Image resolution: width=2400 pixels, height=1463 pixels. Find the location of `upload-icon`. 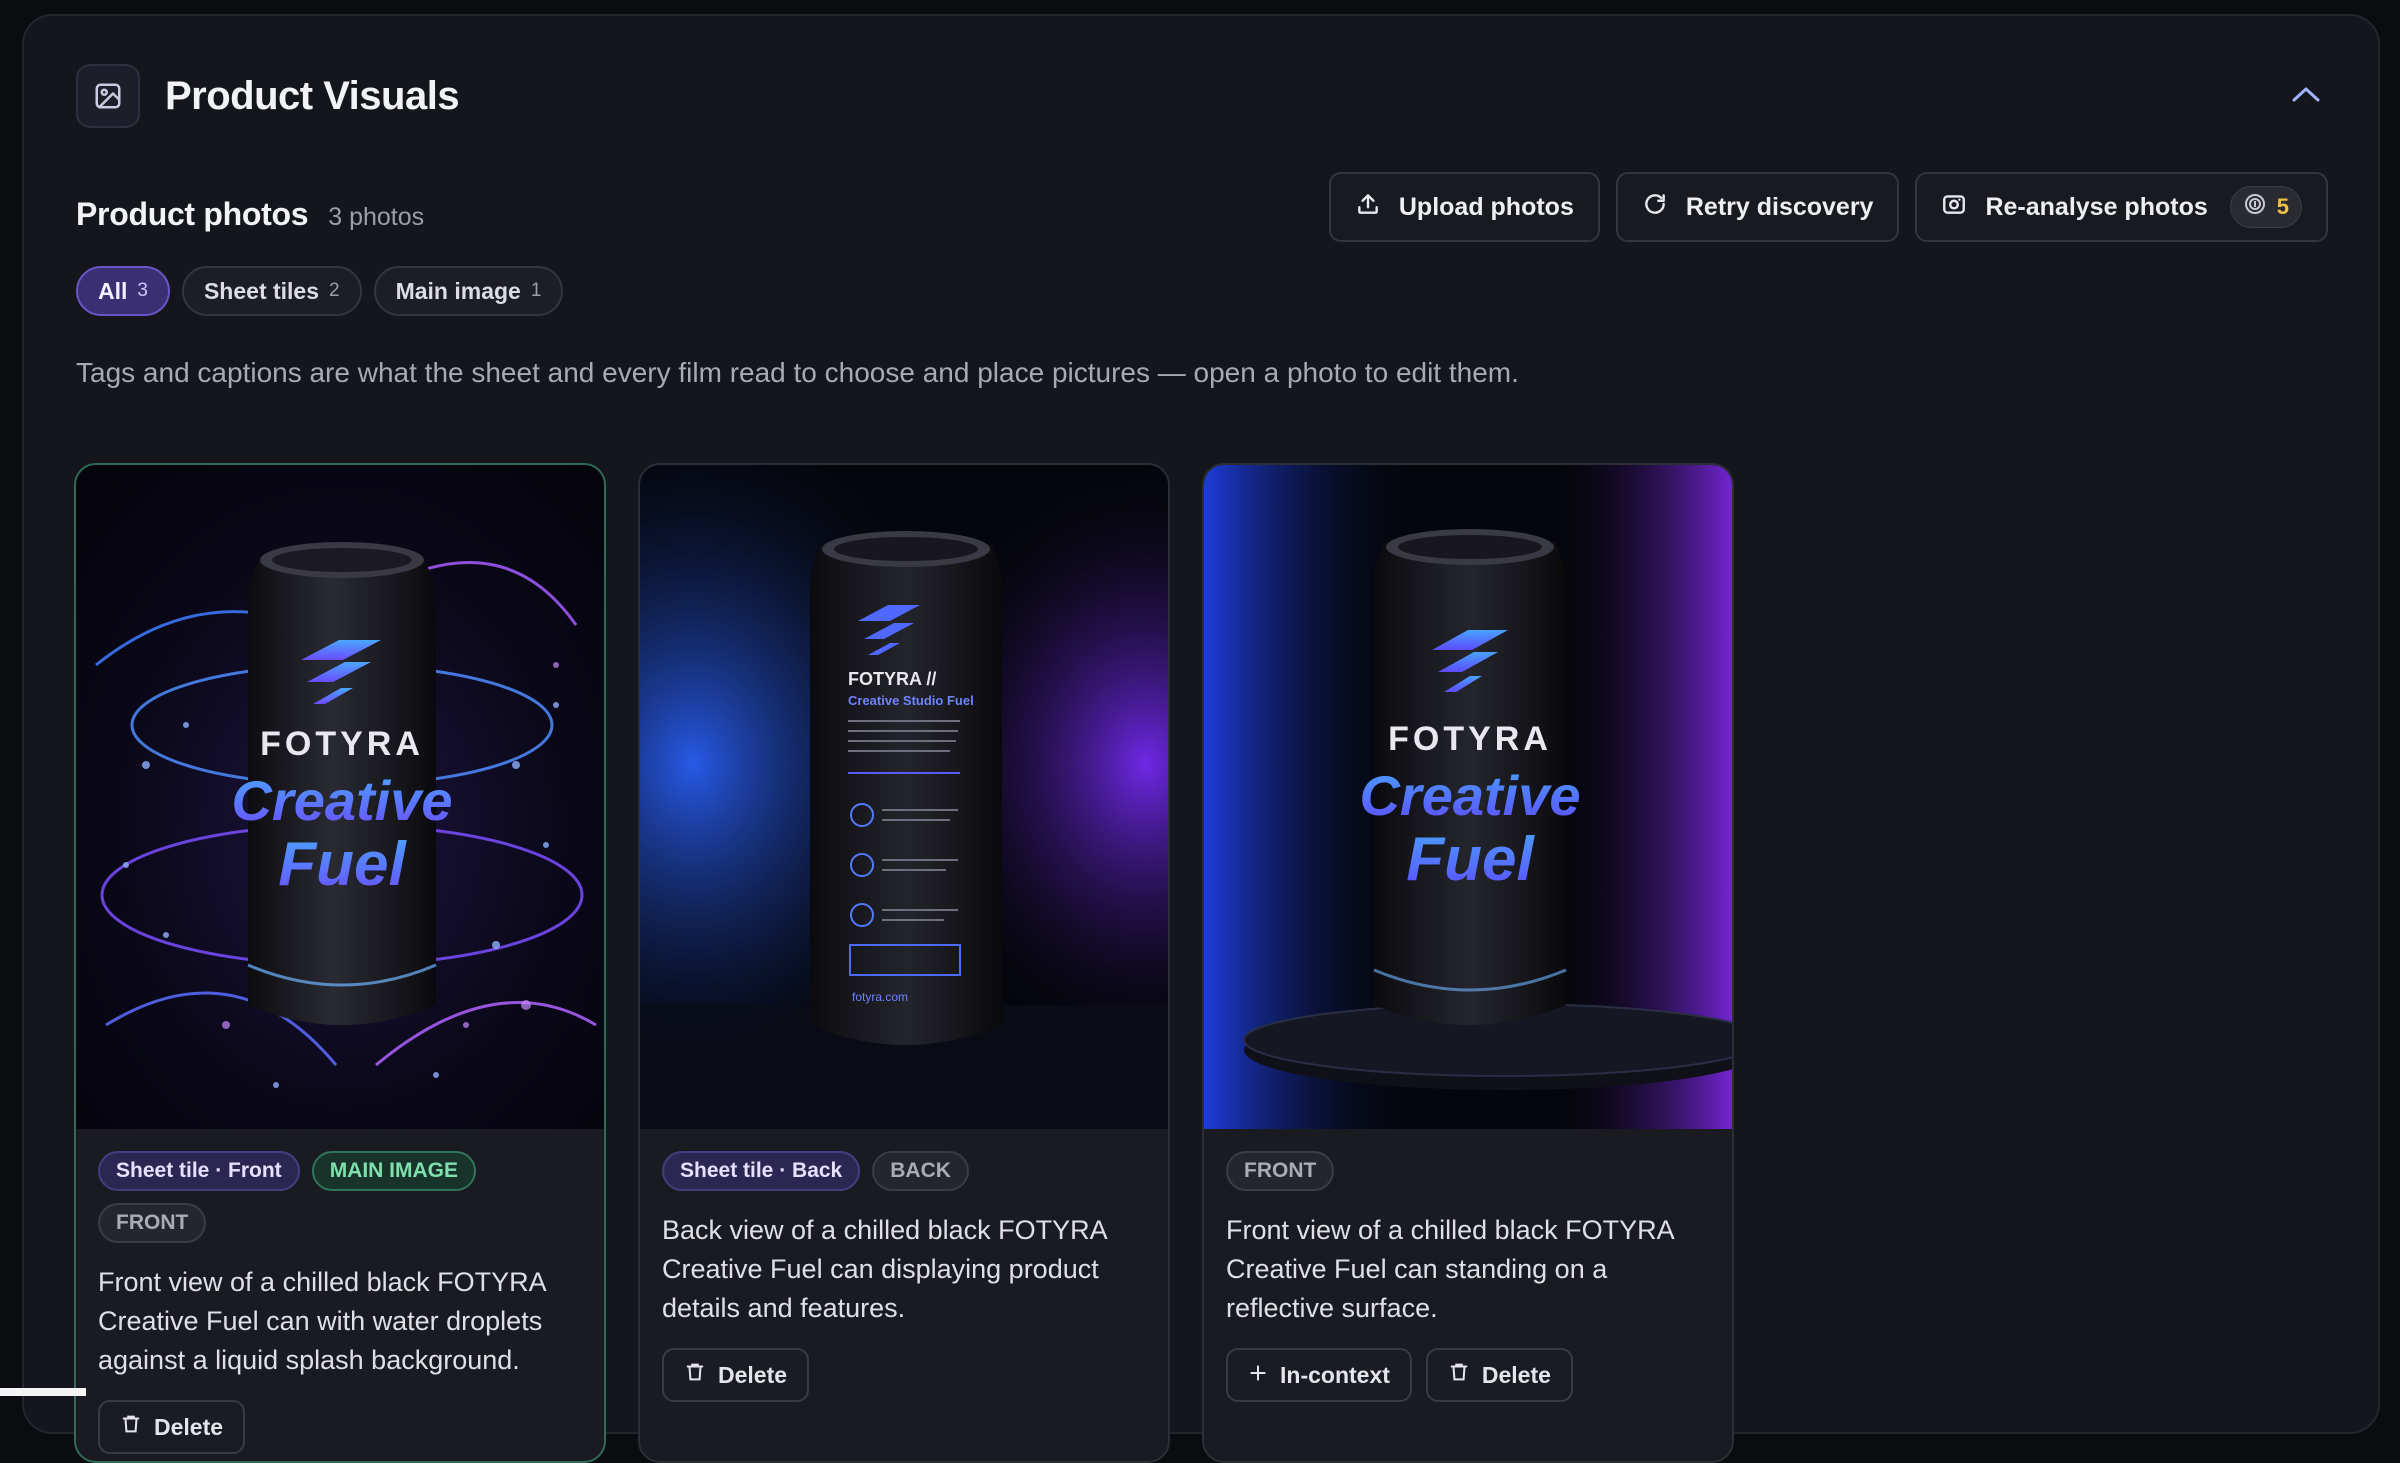

upload-icon is located at coordinates (1368, 207).